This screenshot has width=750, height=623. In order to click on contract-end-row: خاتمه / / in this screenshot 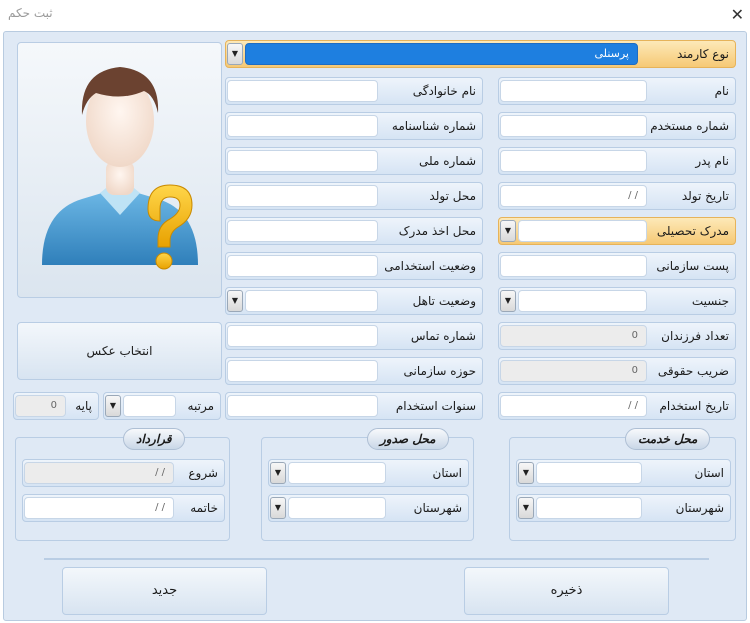, I will do `click(123, 508)`.